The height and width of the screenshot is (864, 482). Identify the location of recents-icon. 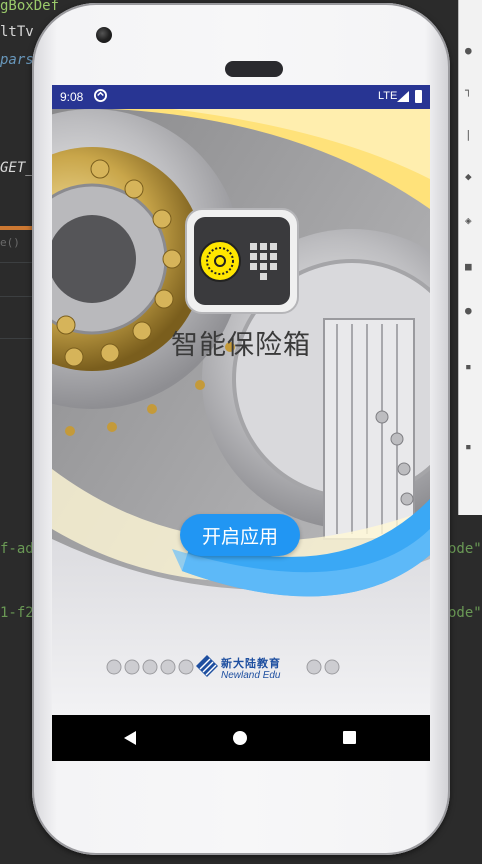
(349, 737).